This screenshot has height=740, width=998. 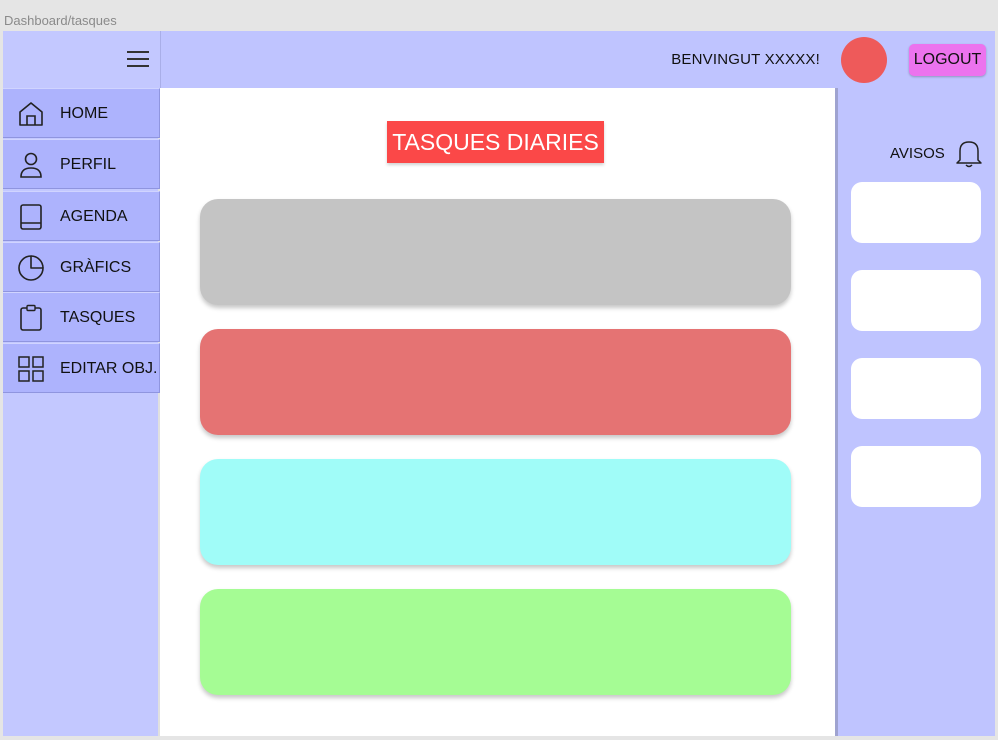 What do you see at coordinates (31, 268) in the screenshot?
I see `pie-chart-icon` at bounding box center [31, 268].